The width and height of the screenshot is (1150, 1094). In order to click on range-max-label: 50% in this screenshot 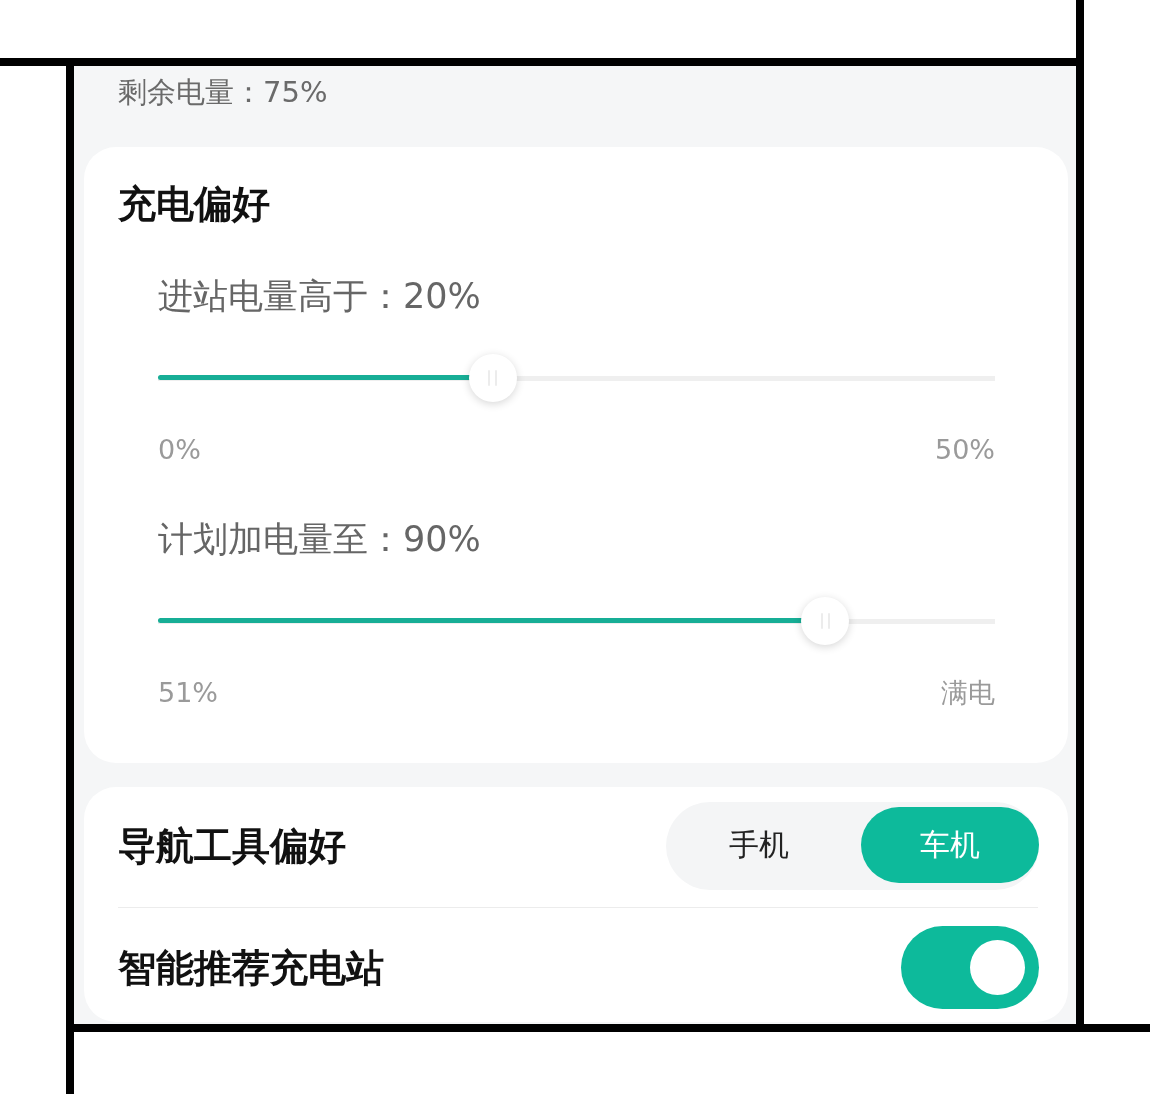, I will do `click(965, 450)`.